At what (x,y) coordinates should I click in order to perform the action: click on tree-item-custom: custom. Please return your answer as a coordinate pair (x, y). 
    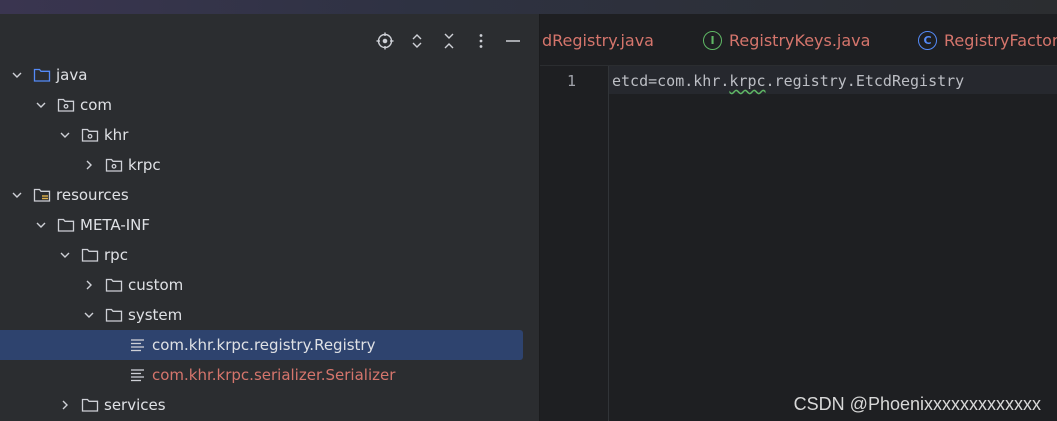
    Looking at the image, I should click on (269, 285).